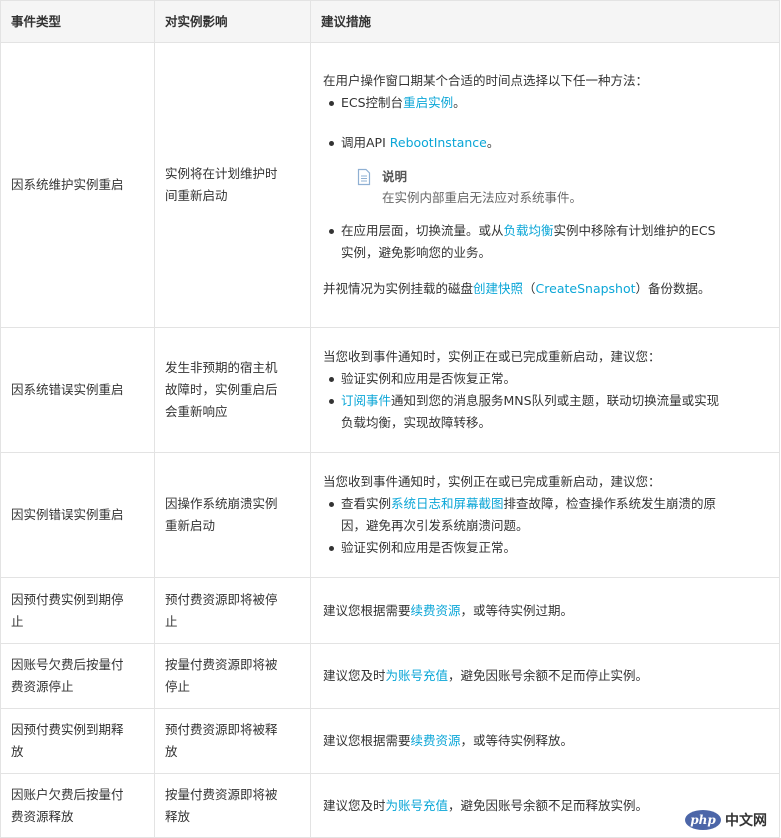 The image size is (781, 838). I want to click on header-event-type: 事件类型, so click(77, 21).